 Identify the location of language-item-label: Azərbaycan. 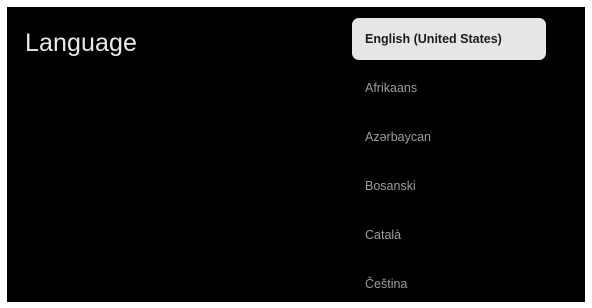
(398, 137).